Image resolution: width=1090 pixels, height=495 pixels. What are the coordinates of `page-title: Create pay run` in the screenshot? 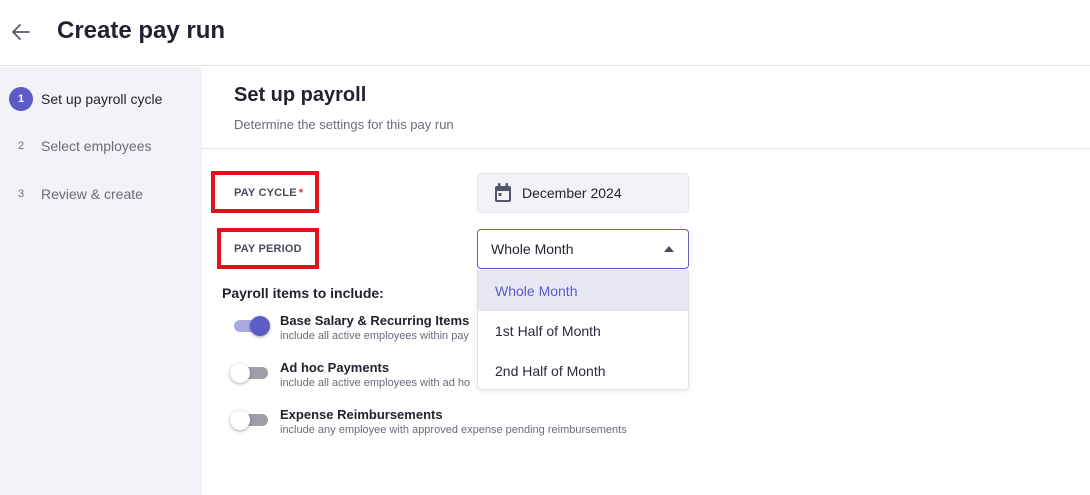 It's located at (141, 30).